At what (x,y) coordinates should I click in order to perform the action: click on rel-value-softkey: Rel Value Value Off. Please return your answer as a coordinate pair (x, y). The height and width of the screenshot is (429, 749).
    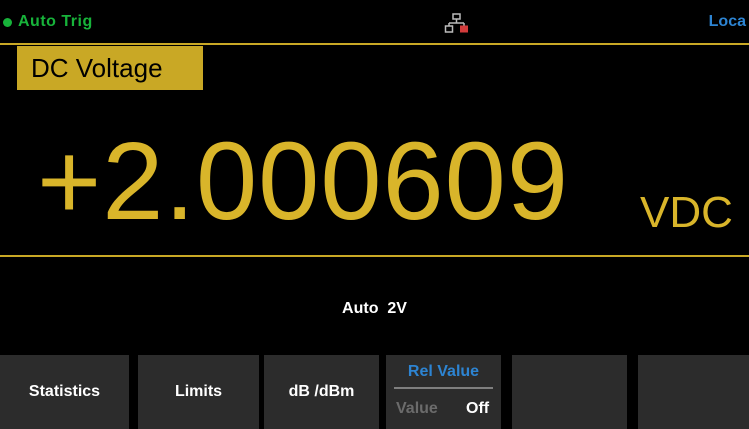
    Looking at the image, I should click on (443, 392).